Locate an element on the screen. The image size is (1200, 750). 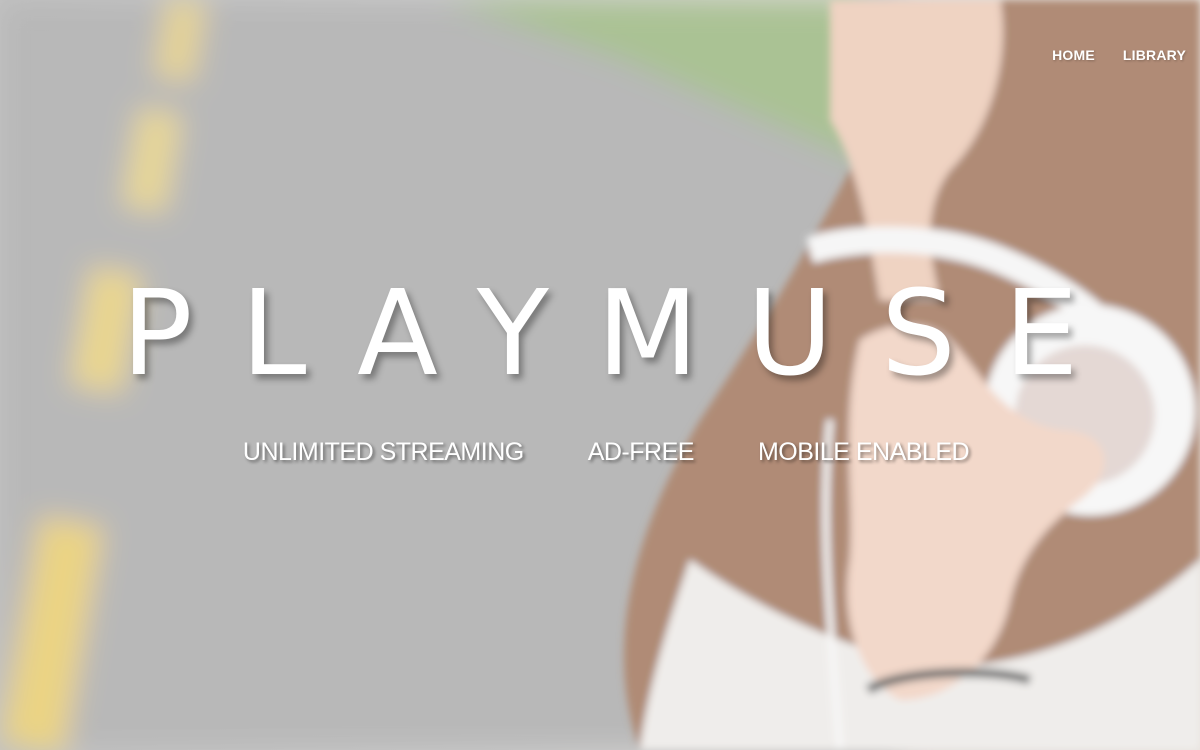
nav-home-link: HOME is located at coordinates (1073, 55).